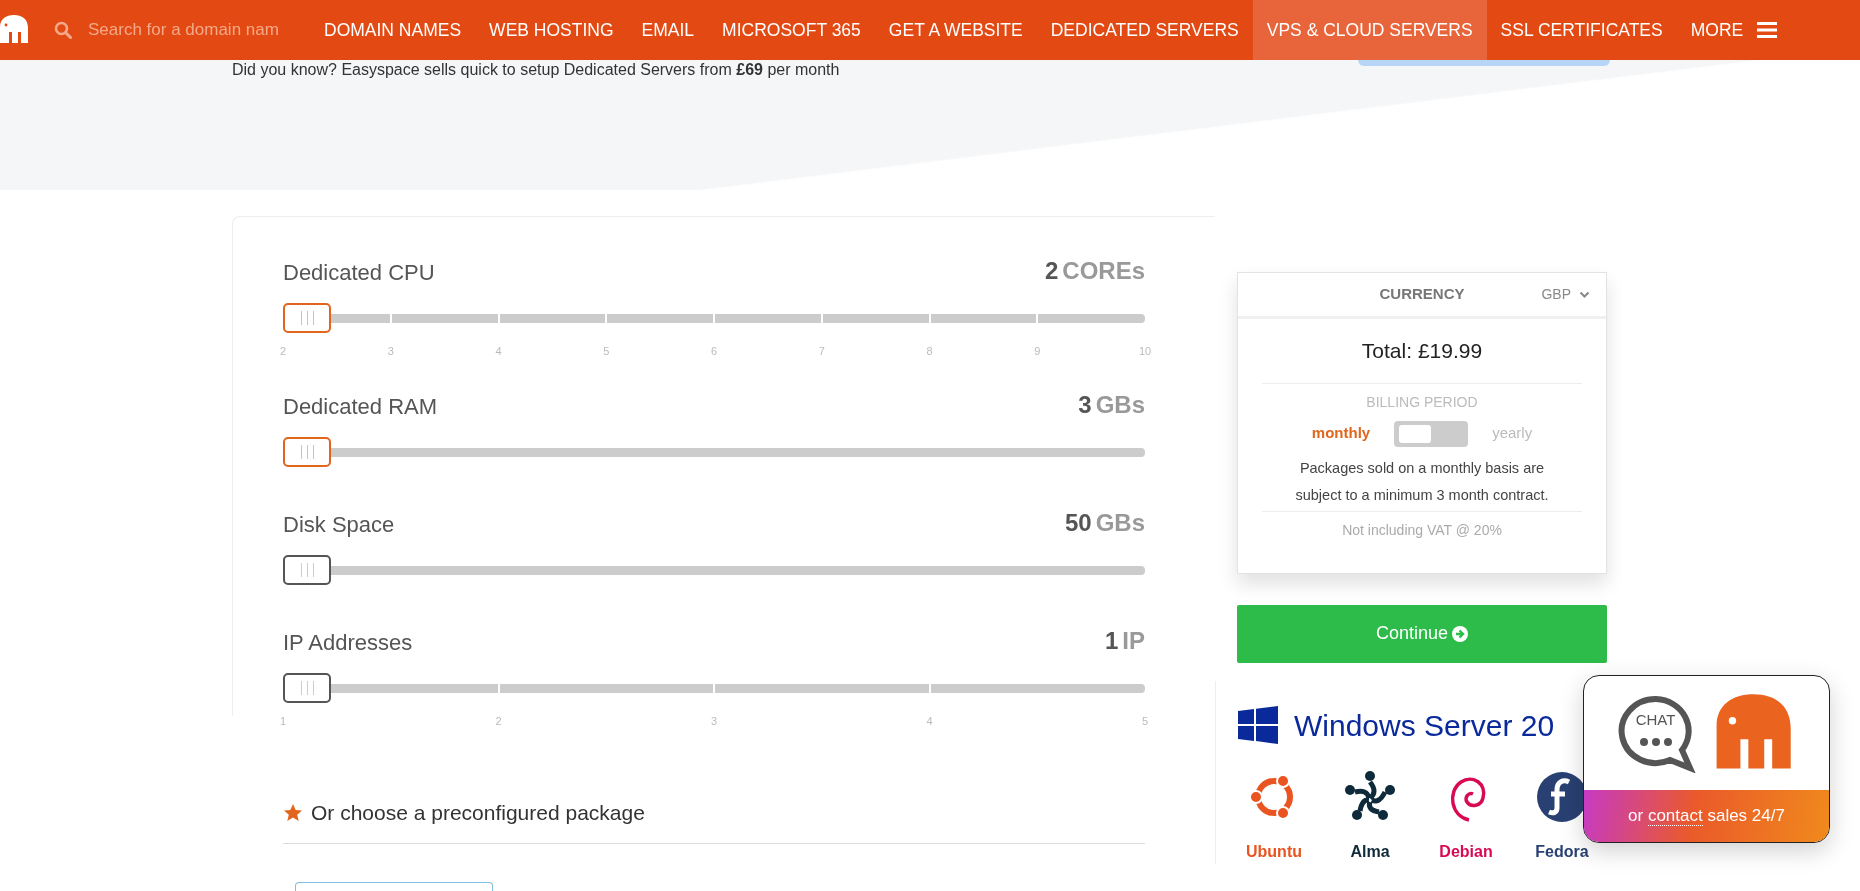 The width and height of the screenshot is (1860, 891). Describe the element at coordinates (360, 407) in the screenshot. I see `slider-label: Dedicated RAM` at that location.